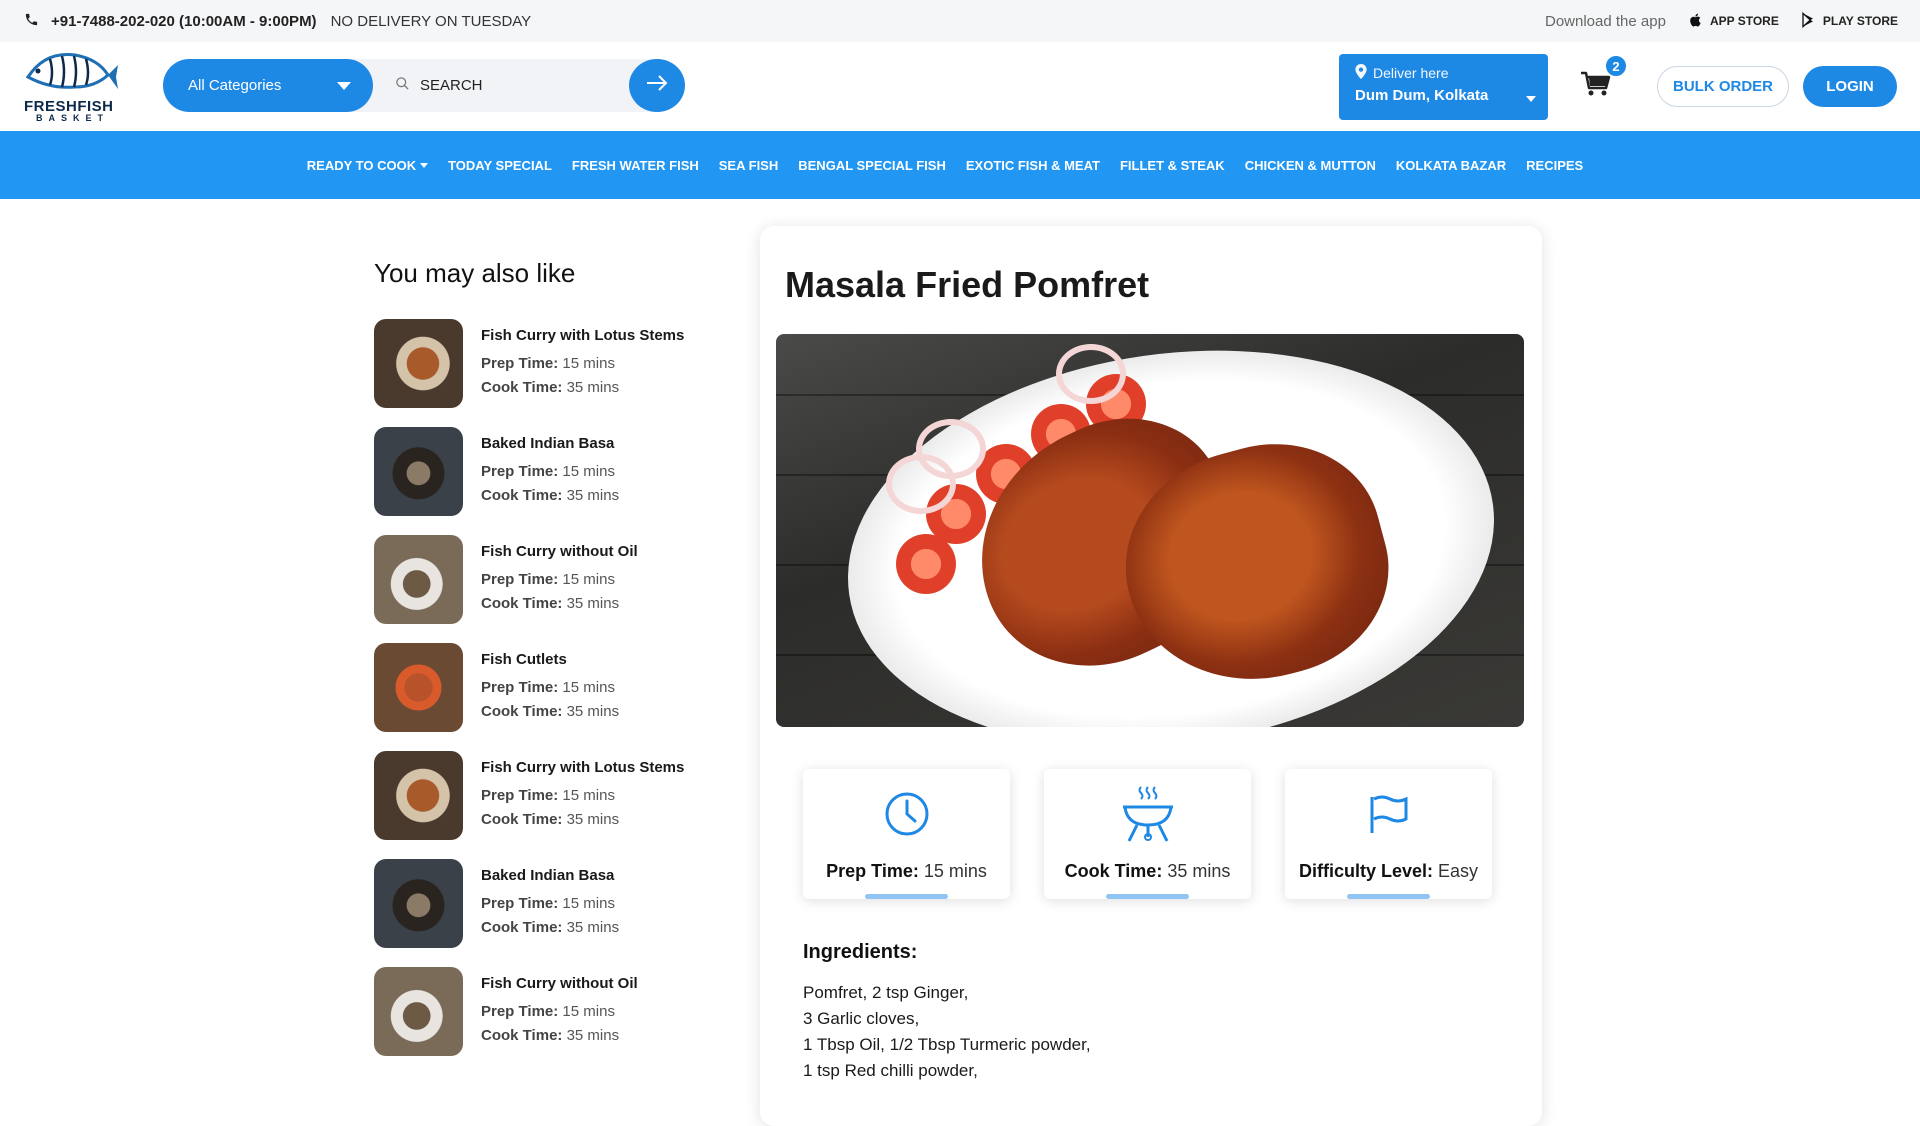 The width and height of the screenshot is (1920, 1126). I want to click on nav-item-fresh-water-fish: FRESH WATER FISH, so click(635, 165).